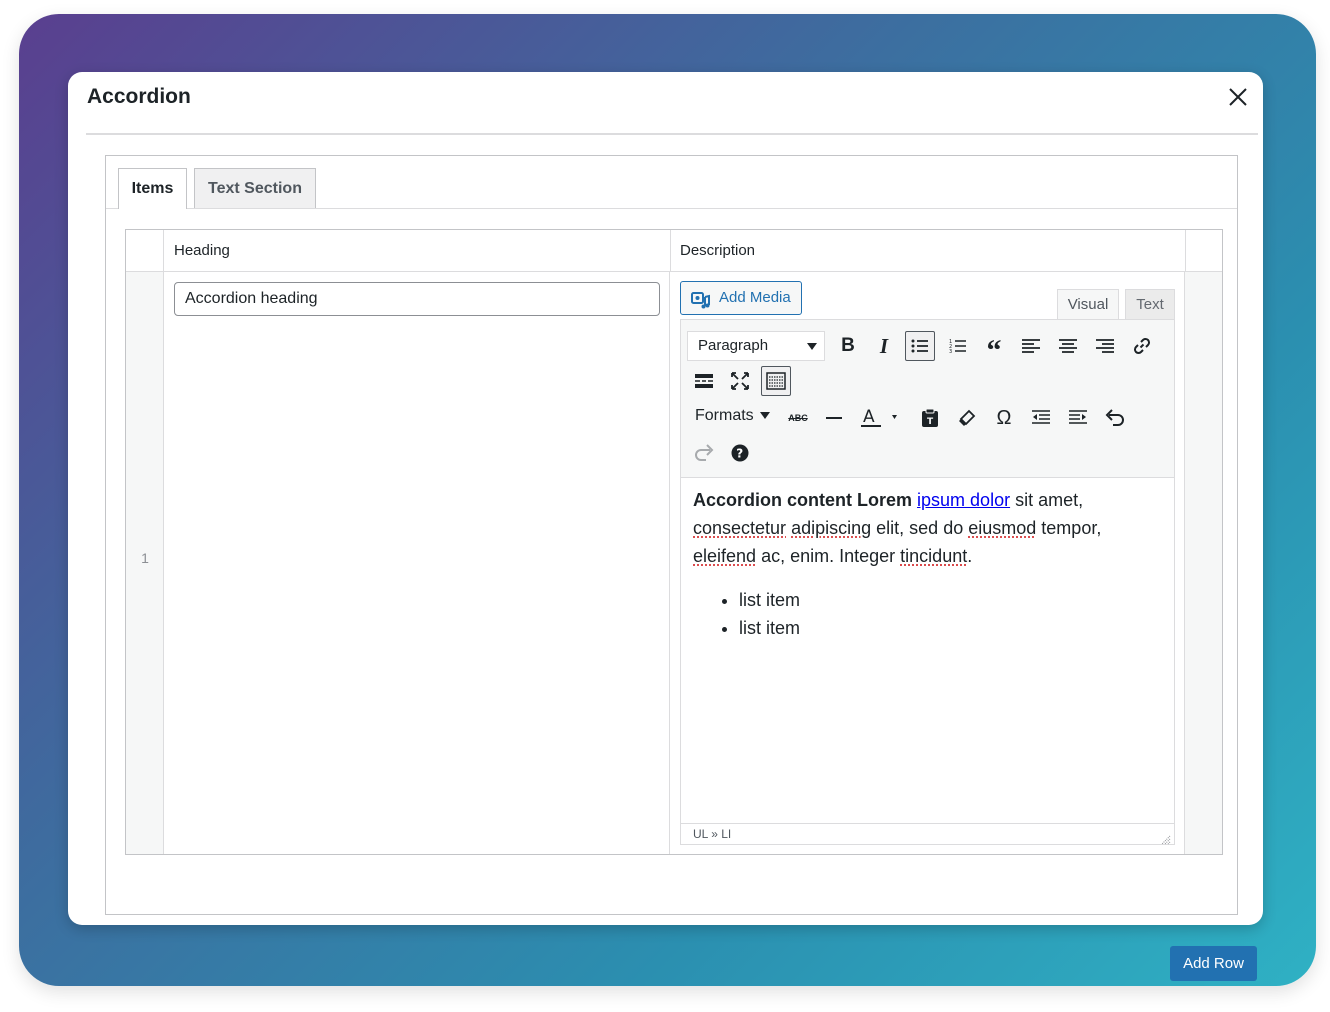 The width and height of the screenshot is (1330, 1012). What do you see at coordinates (704, 381) in the screenshot?
I see `read-more-icon` at bounding box center [704, 381].